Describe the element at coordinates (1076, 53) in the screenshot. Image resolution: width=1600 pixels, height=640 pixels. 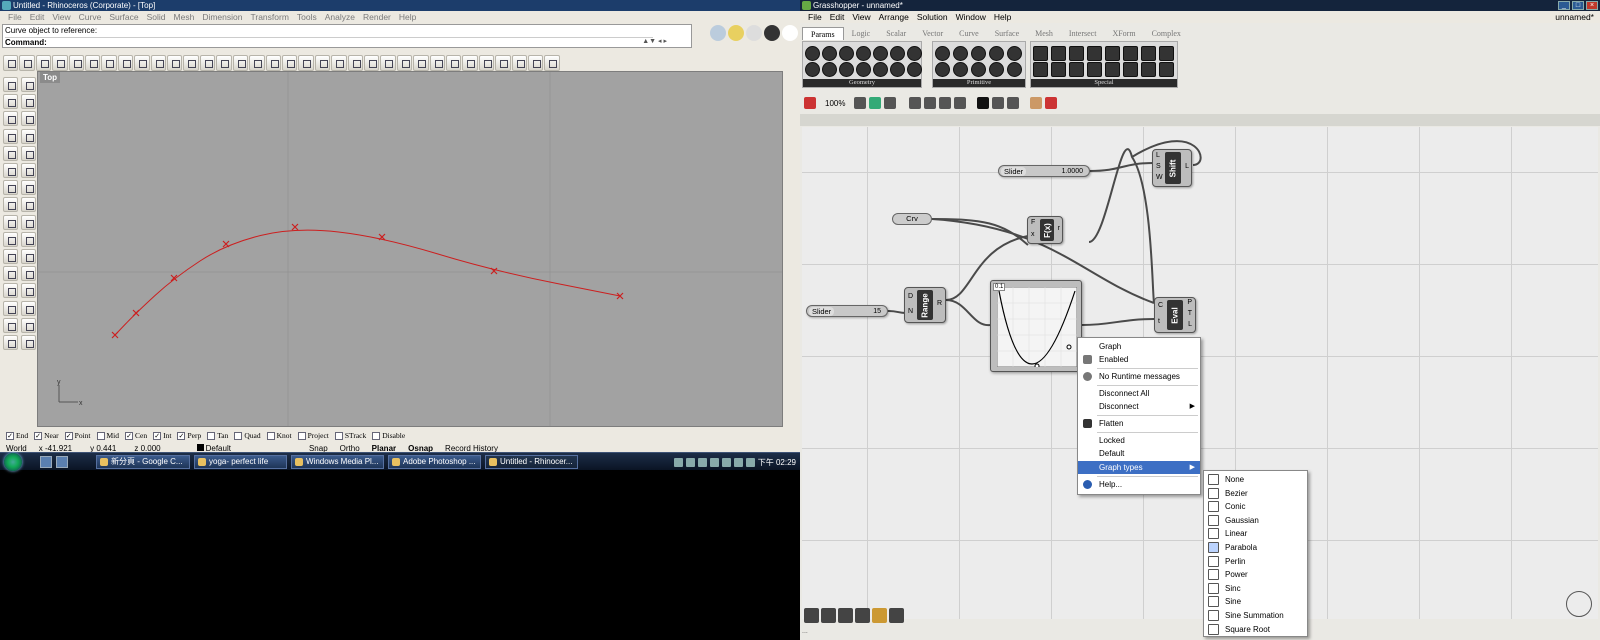
I see `spec-param-3-icon` at that location.